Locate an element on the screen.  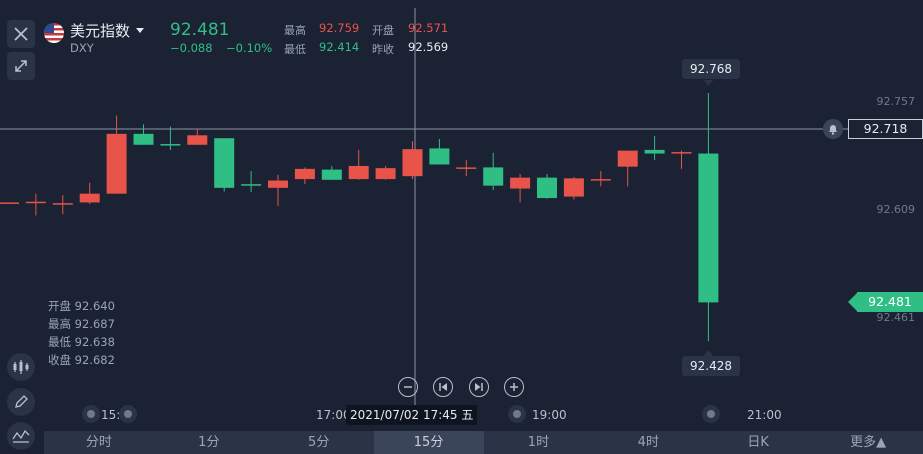
high-label: 最高 is located at coordinates (295, 30).